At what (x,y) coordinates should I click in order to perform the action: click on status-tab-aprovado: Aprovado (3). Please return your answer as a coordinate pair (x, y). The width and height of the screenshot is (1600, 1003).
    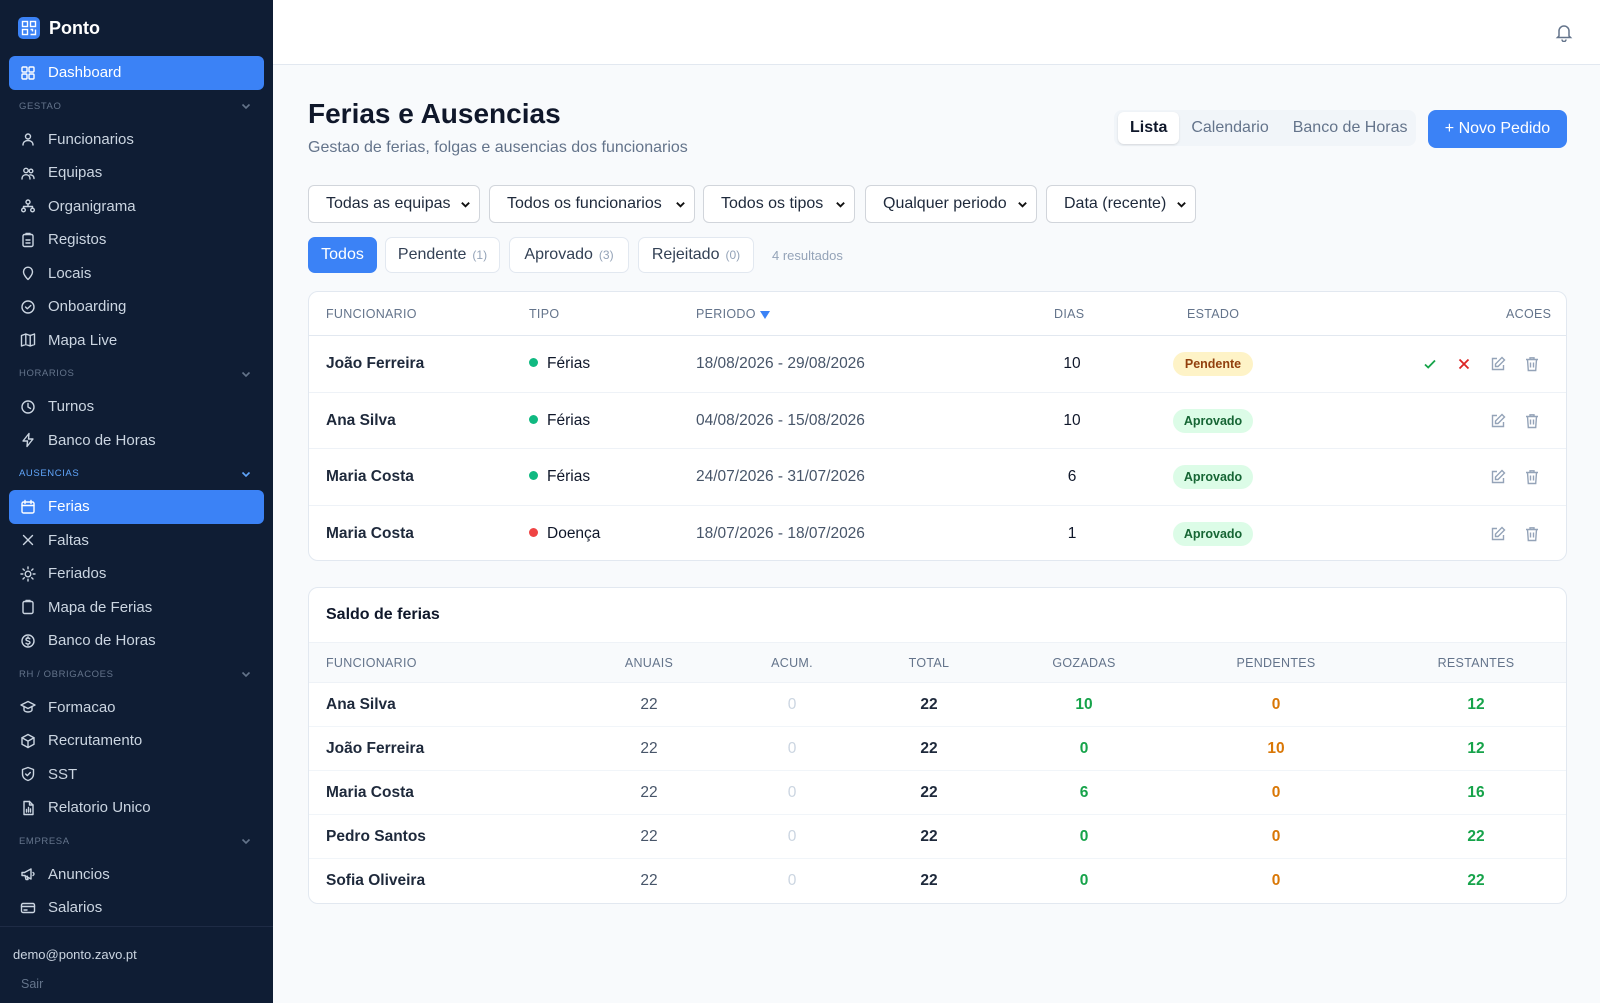
    Looking at the image, I should click on (569, 255).